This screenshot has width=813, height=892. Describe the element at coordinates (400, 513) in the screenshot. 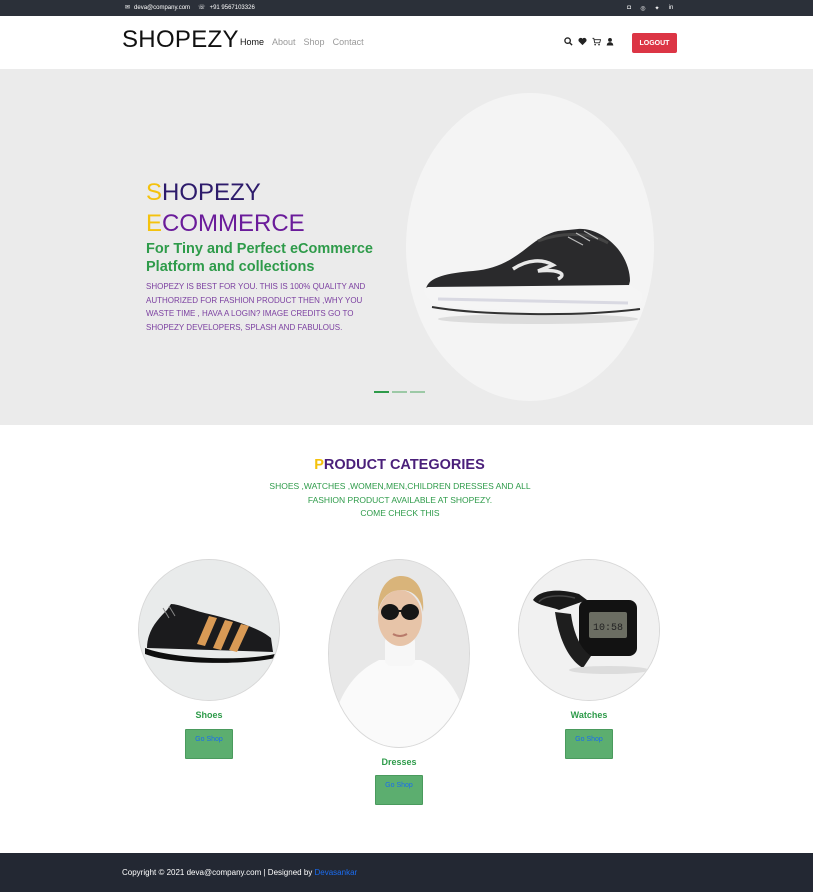

I see `categories-description-line-2: COME CHECK THIS` at that location.